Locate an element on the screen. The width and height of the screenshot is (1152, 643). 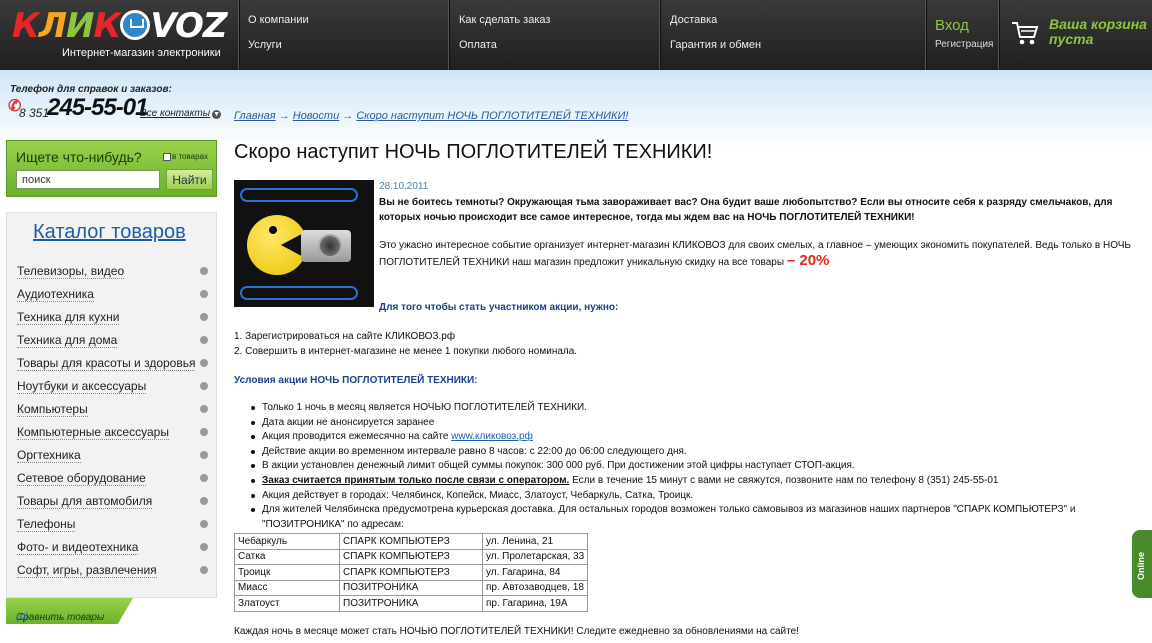
catalog-item-label: Техника для кухни is located at coordinates (68, 317).